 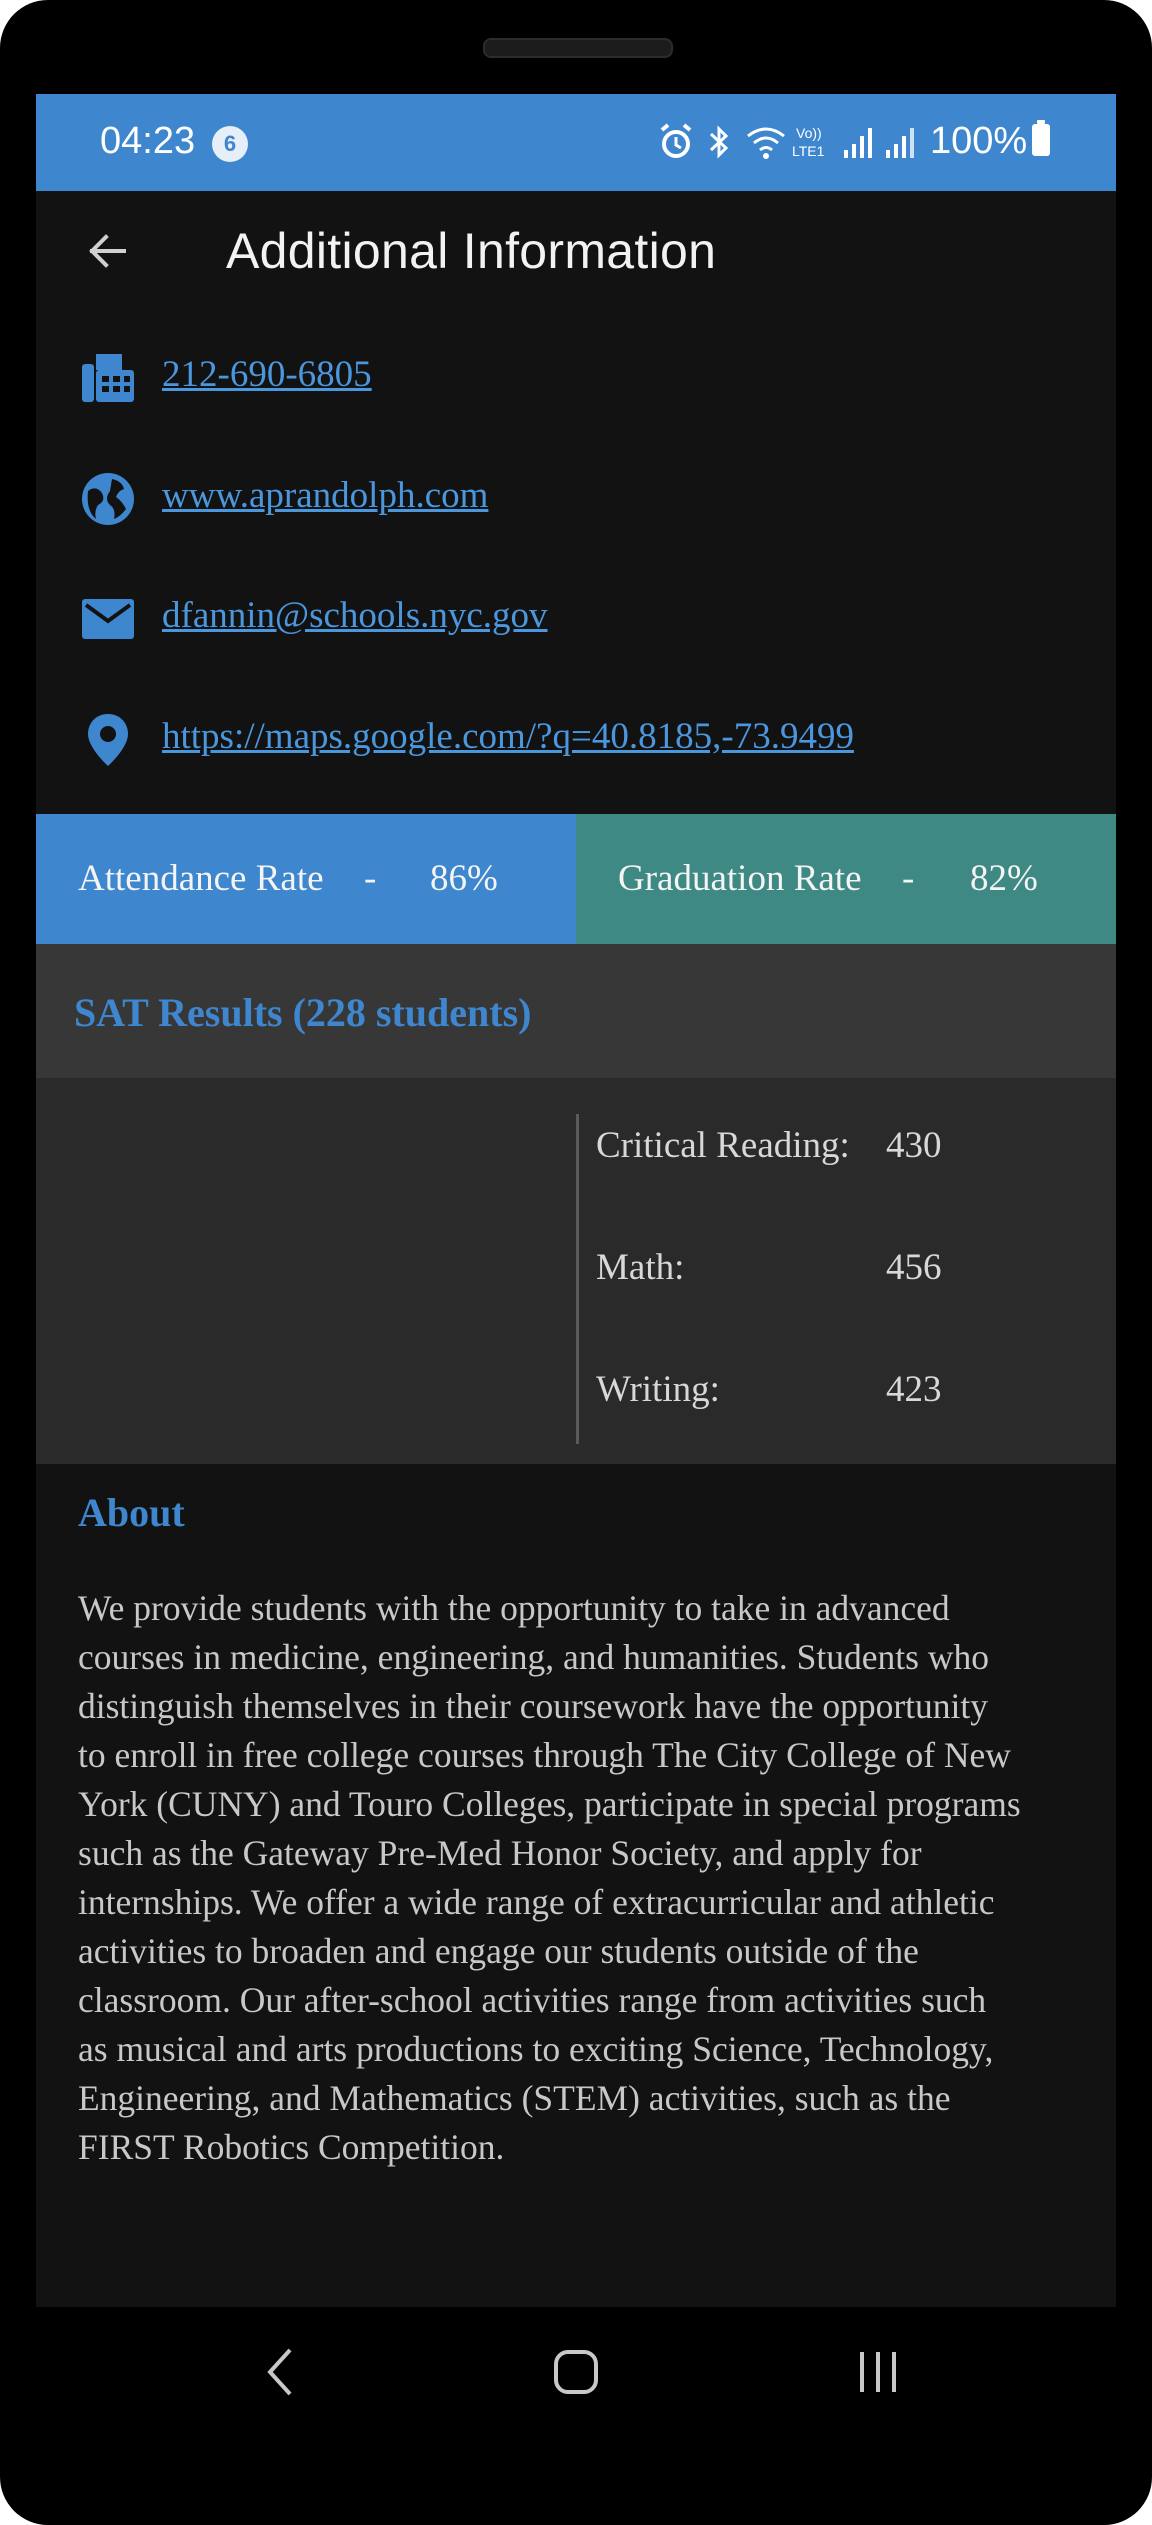 What do you see at coordinates (723, 1145) in the screenshot?
I see `sat-label: Critical Reading:` at bounding box center [723, 1145].